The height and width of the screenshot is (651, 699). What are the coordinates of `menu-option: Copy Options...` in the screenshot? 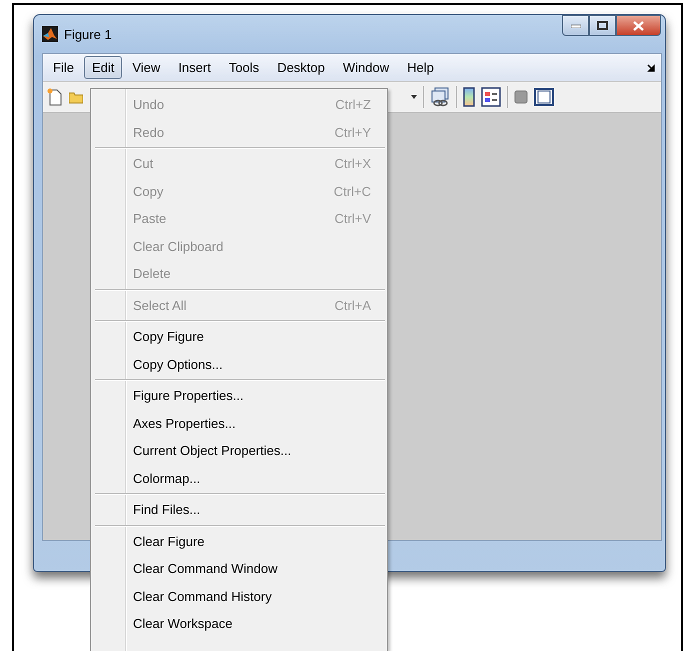 It's located at (239, 364).